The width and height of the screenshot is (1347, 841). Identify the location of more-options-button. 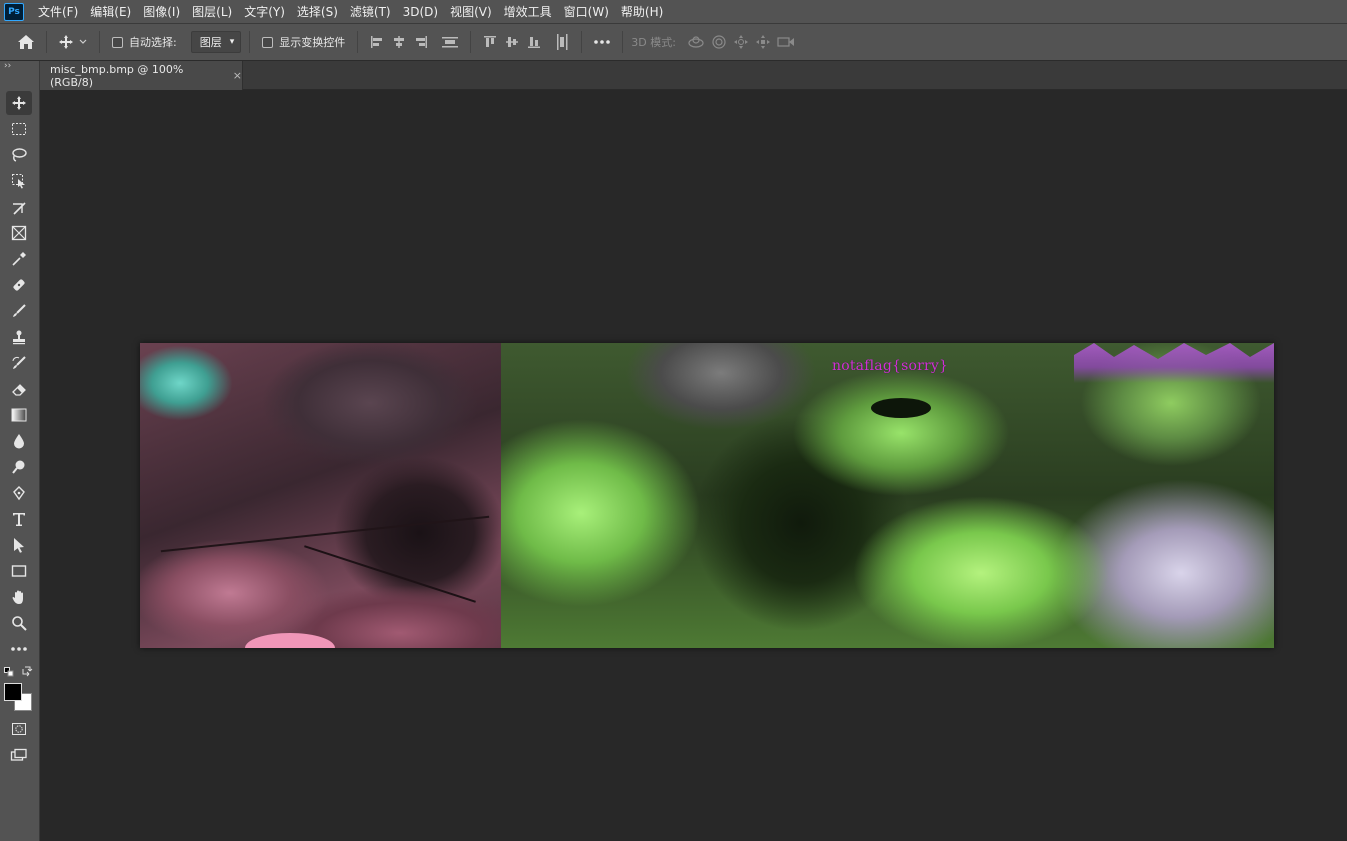
(602, 42).